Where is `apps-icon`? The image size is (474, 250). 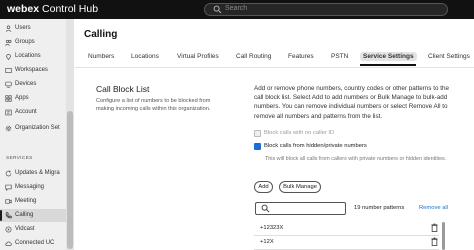 apps-icon is located at coordinates (8, 98).